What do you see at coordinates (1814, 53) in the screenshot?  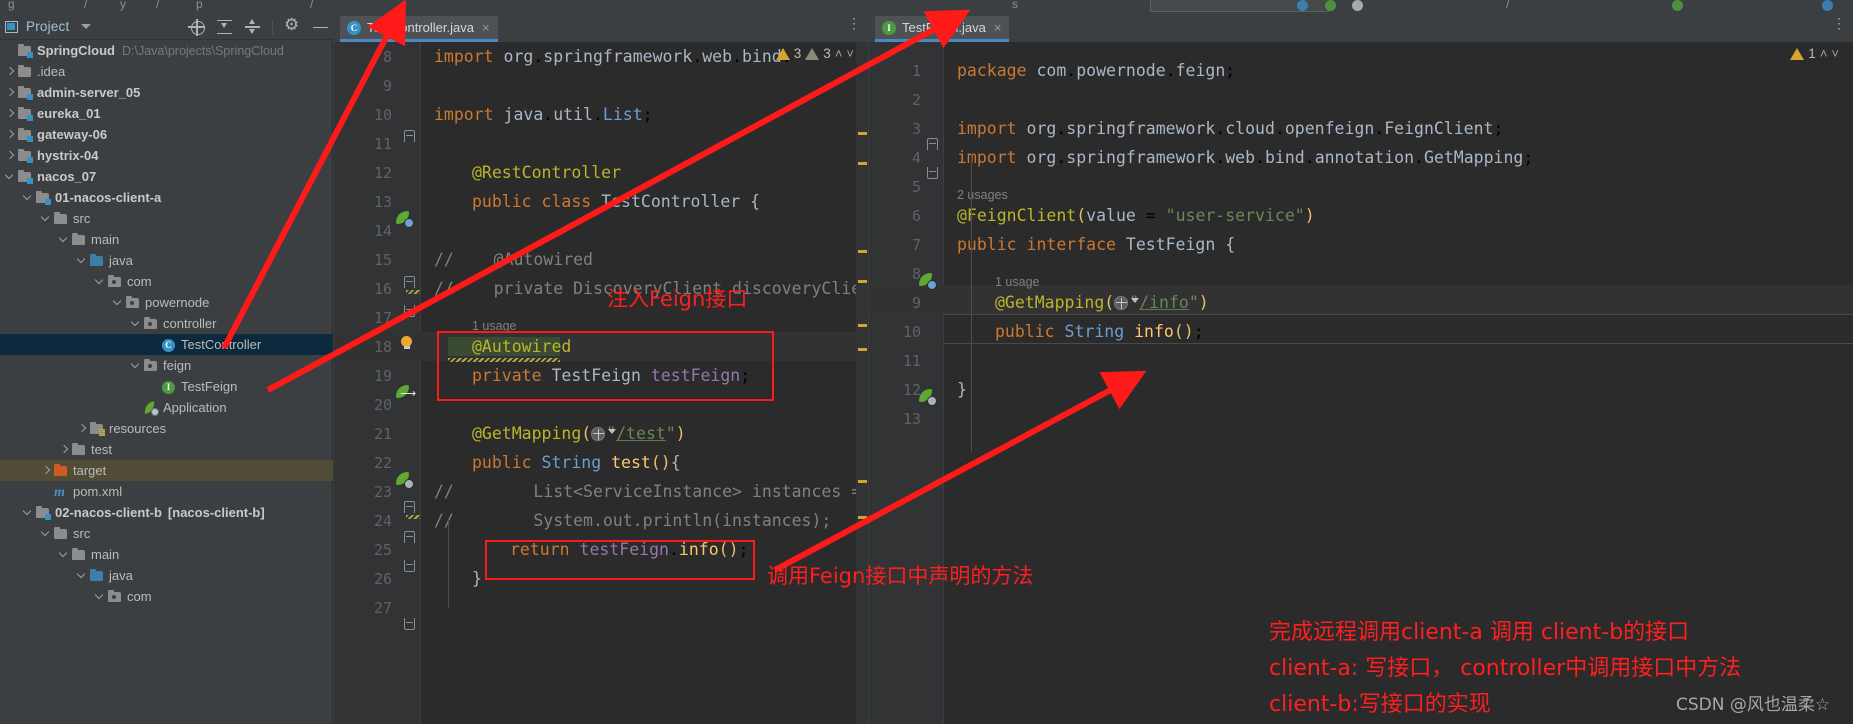 I see `inspection-widget-right: 1 ˄ ˅` at bounding box center [1814, 53].